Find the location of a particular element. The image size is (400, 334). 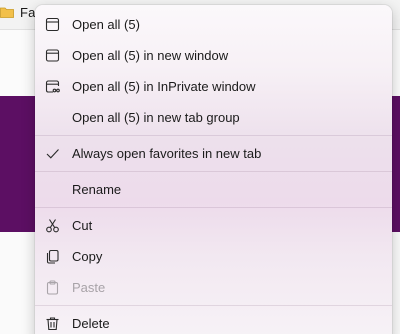

menu-item-open-all-tab-group: Open all (5) in new tab group is located at coordinates (213, 117).